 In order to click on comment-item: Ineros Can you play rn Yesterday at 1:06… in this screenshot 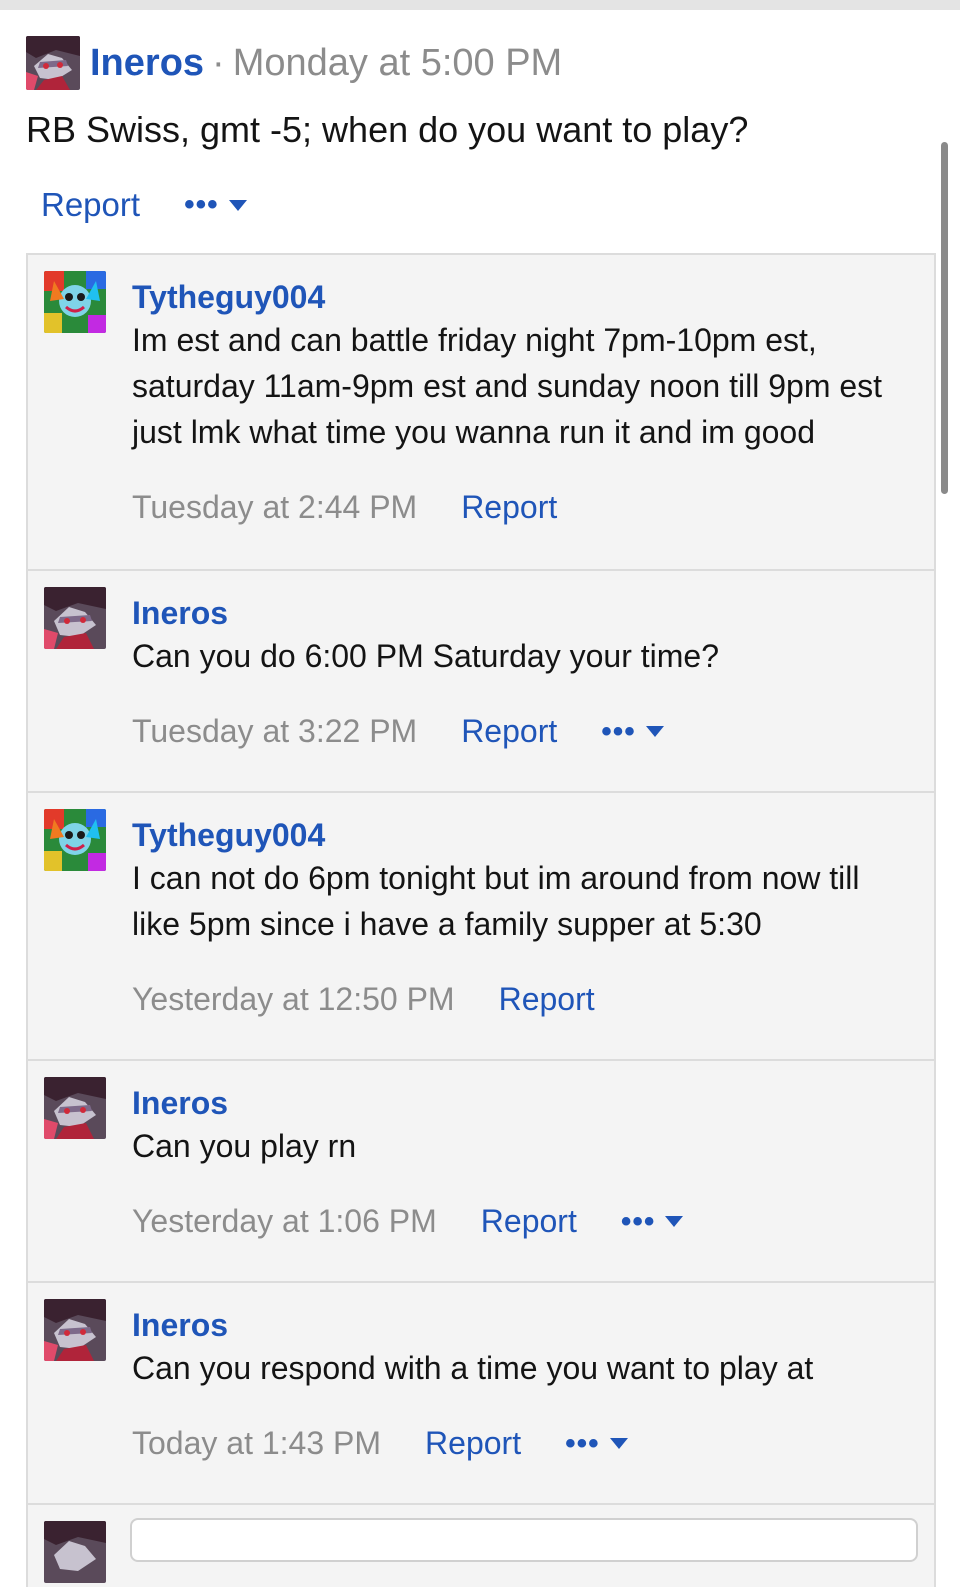, I will do `click(481, 1172)`.